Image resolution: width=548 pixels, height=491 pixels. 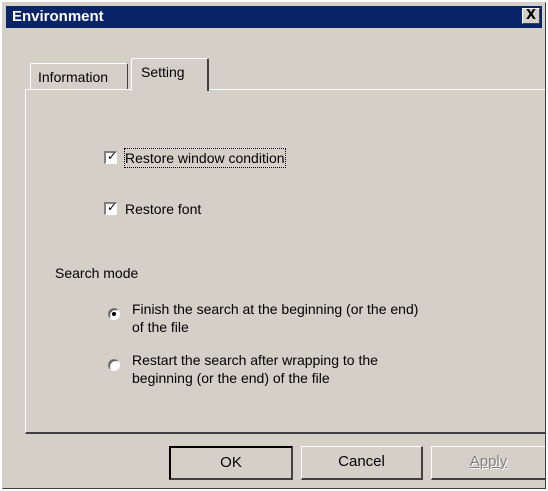 What do you see at coordinates (362, 463) in the screenshot?
I see `cancel-button: Cancel` at bounding box center [362, 463].